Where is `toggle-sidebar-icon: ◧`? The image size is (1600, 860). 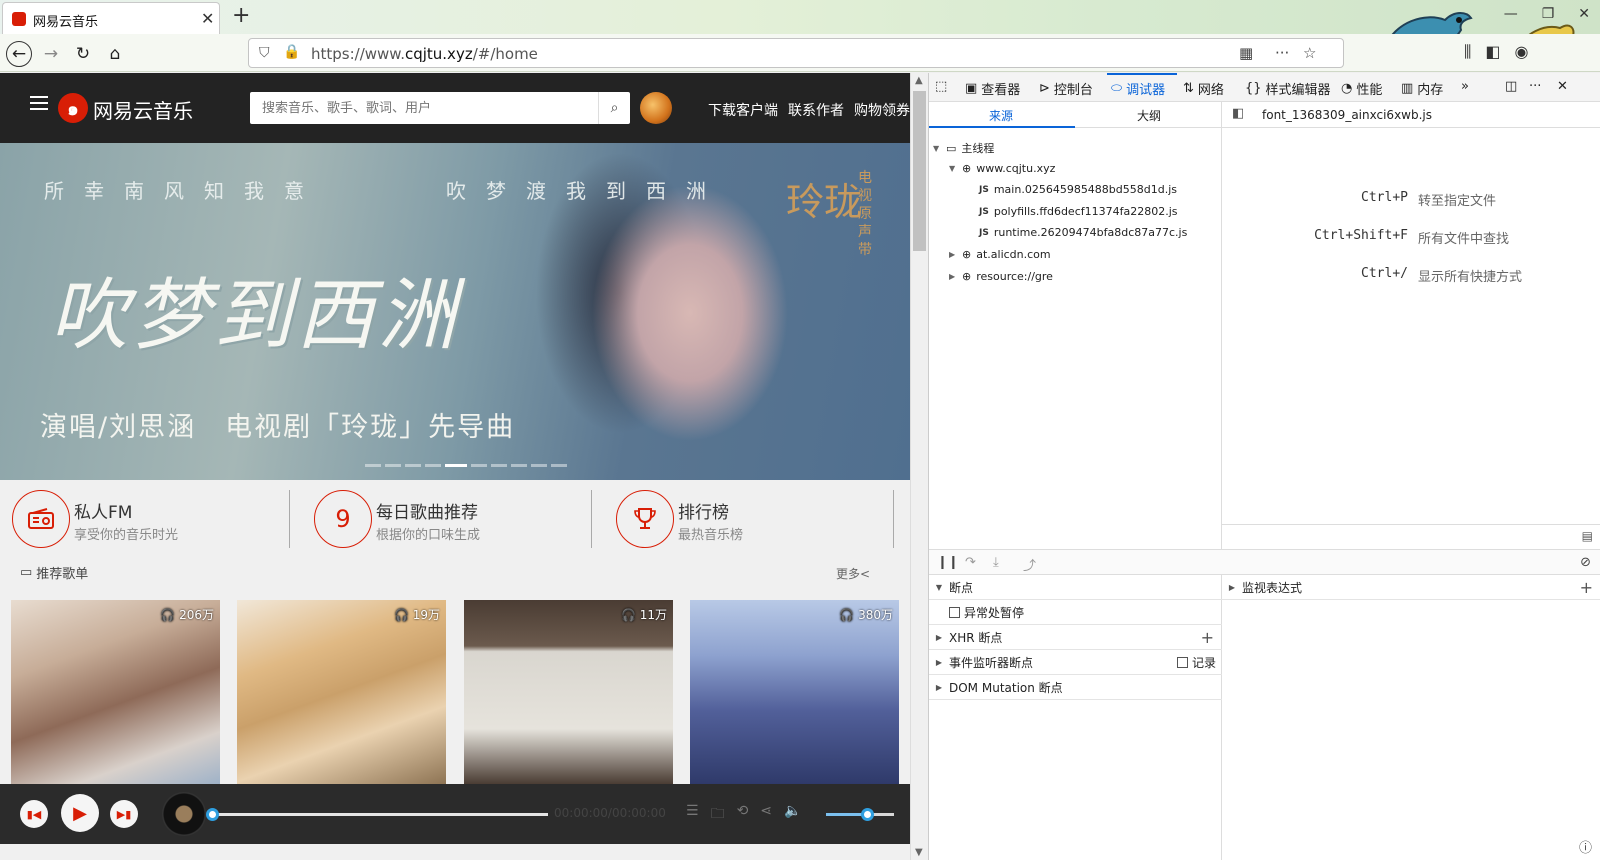
toggle-sidebar-icon: ◧ is located at coordinates (1238, 113).